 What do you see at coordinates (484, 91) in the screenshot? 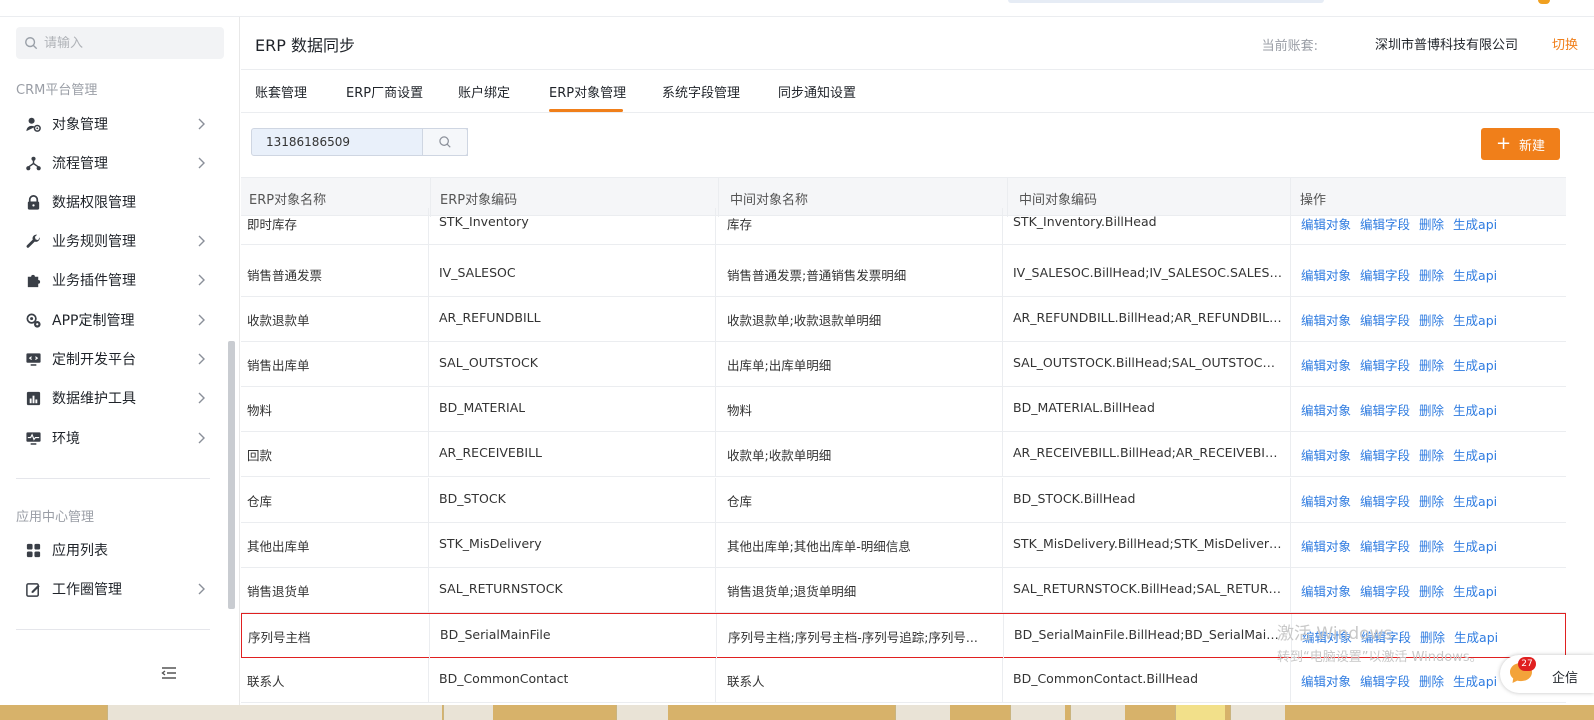
I see `tab-account-binding: 账户绑定` at bounding box center [484, 91].